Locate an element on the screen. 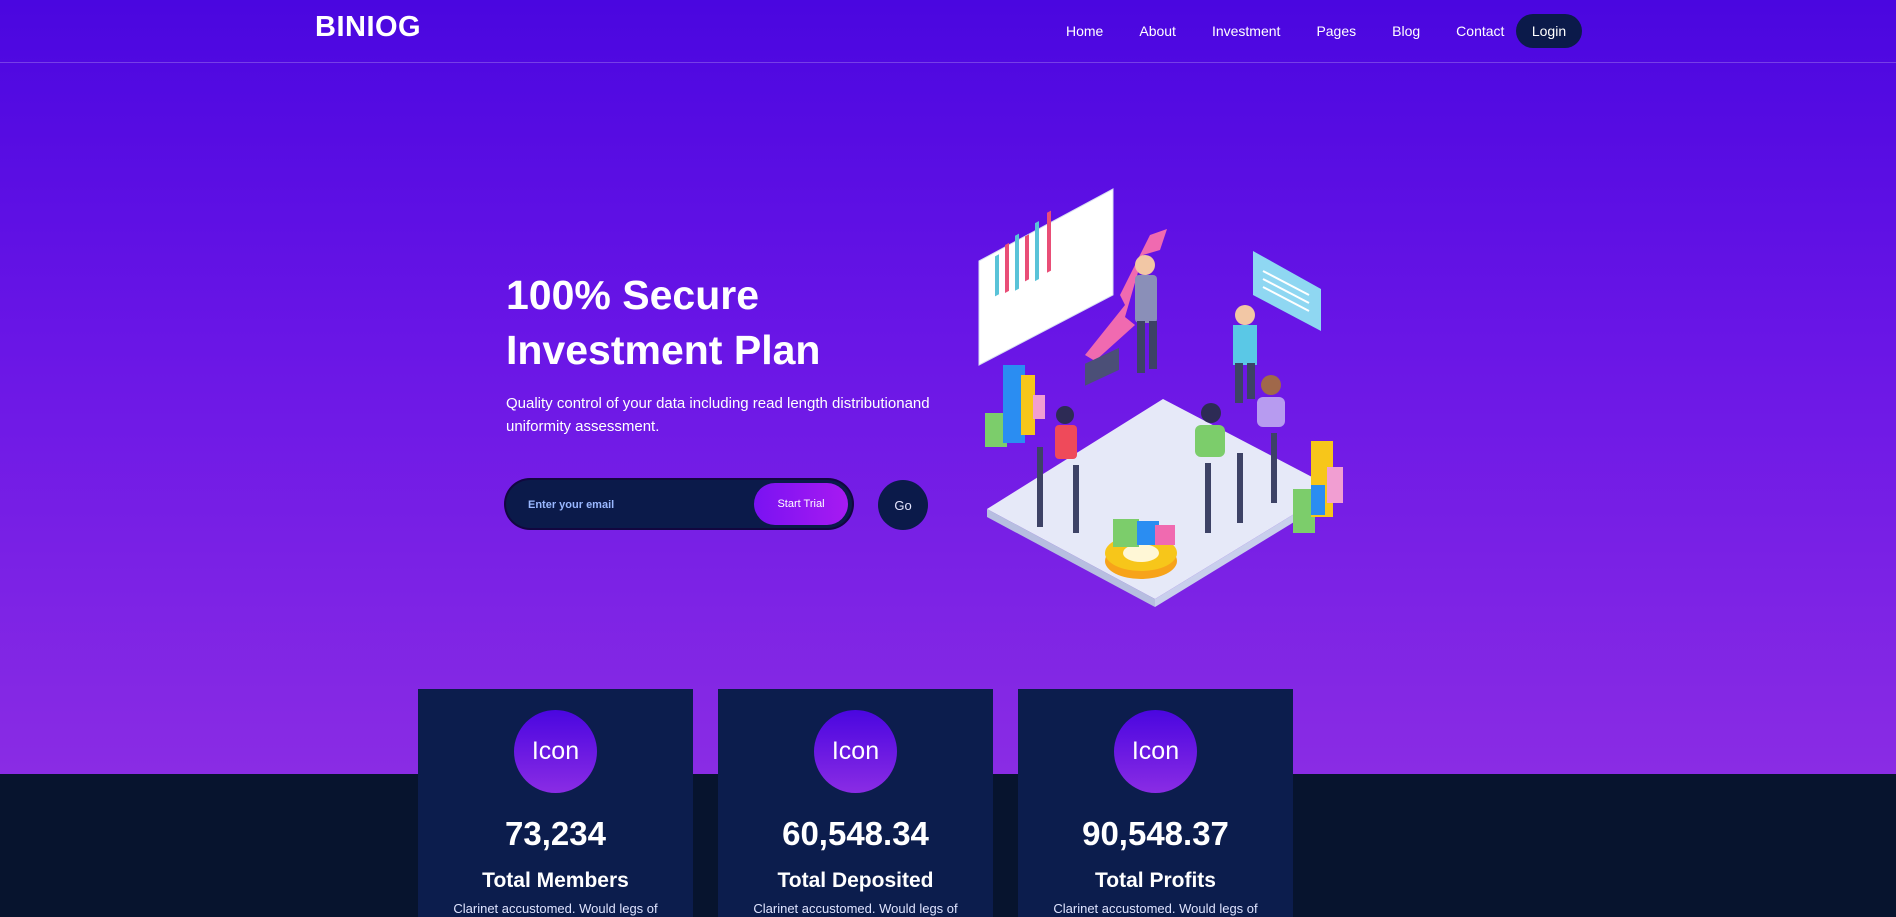  deposit-icon: Icon is located at coordinates (855, 751).